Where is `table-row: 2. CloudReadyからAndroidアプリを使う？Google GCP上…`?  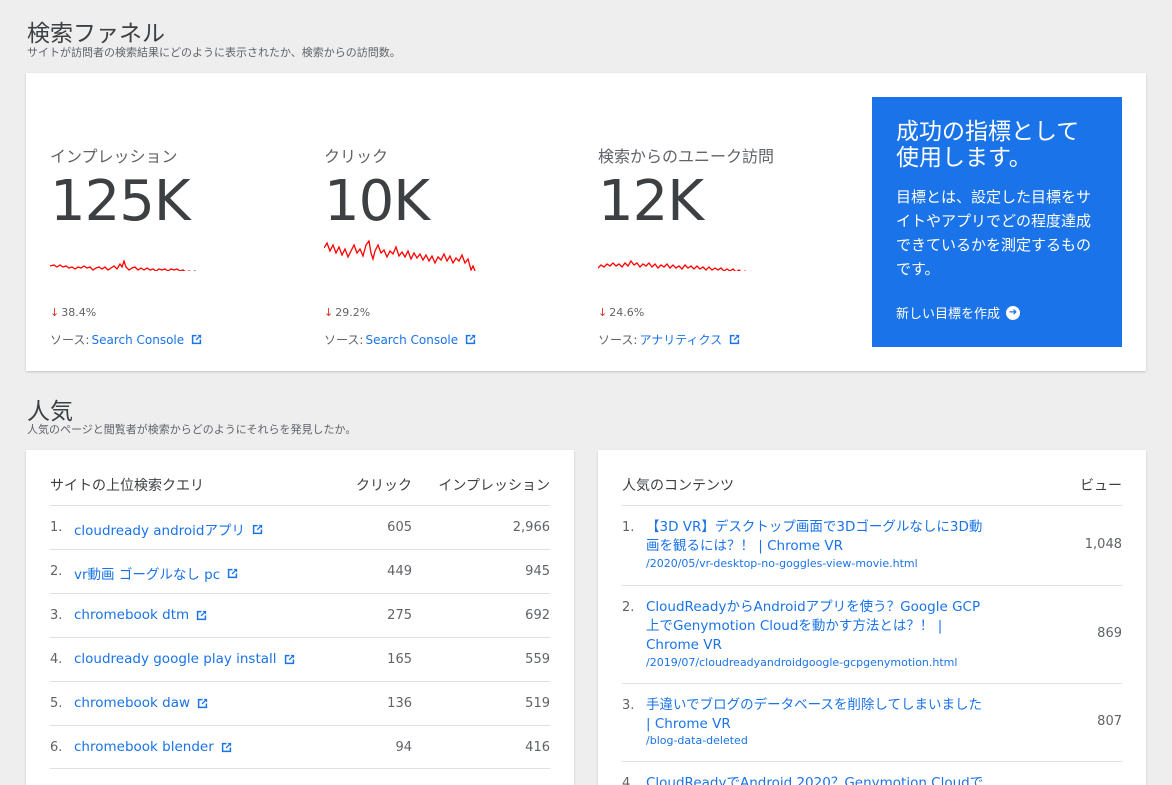 table-row: 2. CloudReadyからAndroidアプリを使う？Google GCP上… is located at coordinates (872, 634).